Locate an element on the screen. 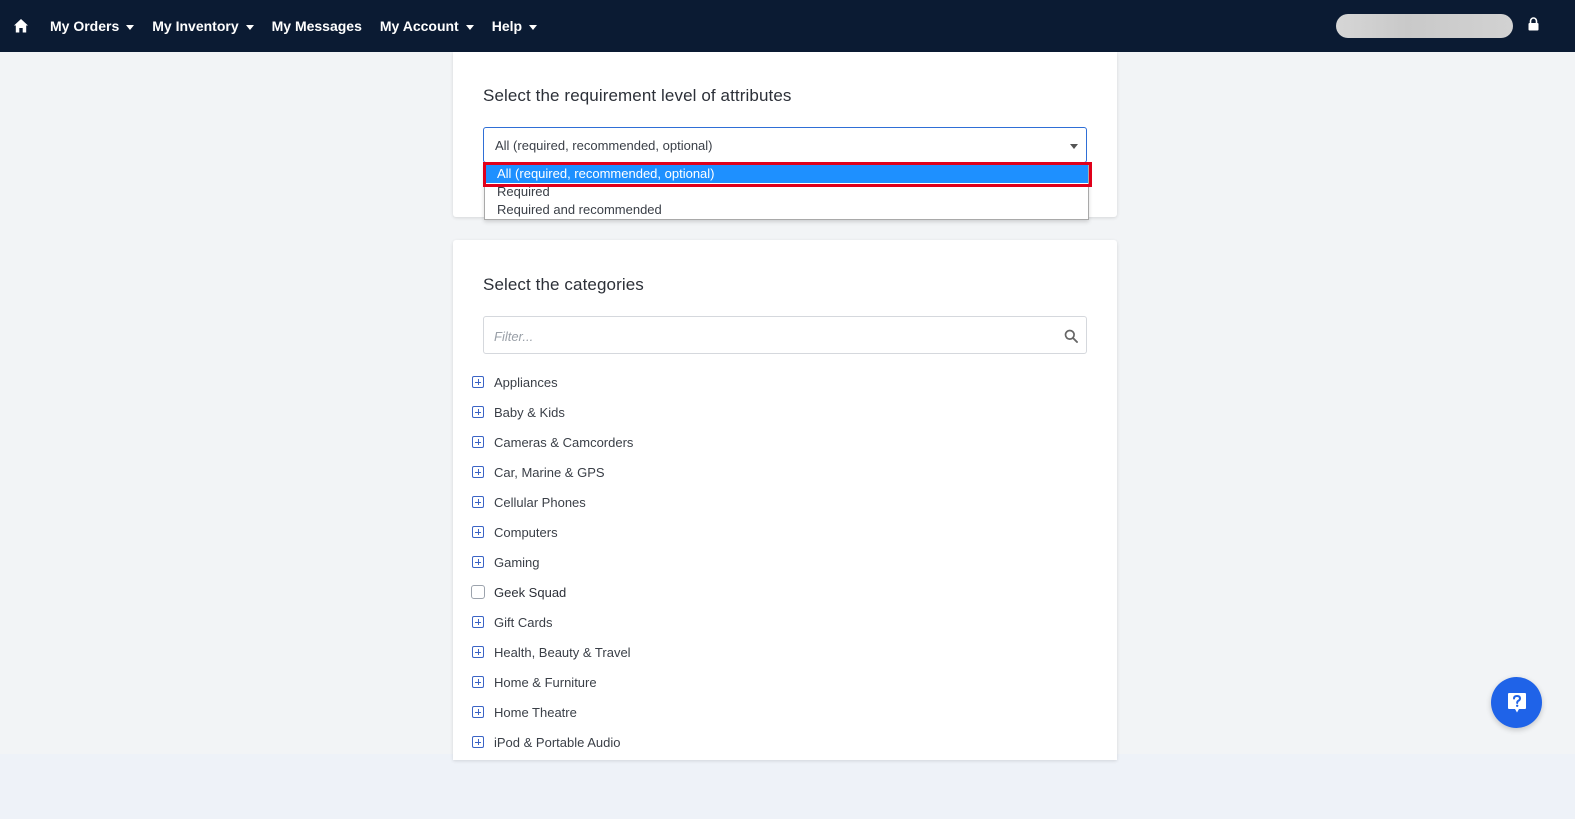 The image size is (1575, 819). category-item-cellular-phones: Cellular Phones is located at coordinates (529, 502).